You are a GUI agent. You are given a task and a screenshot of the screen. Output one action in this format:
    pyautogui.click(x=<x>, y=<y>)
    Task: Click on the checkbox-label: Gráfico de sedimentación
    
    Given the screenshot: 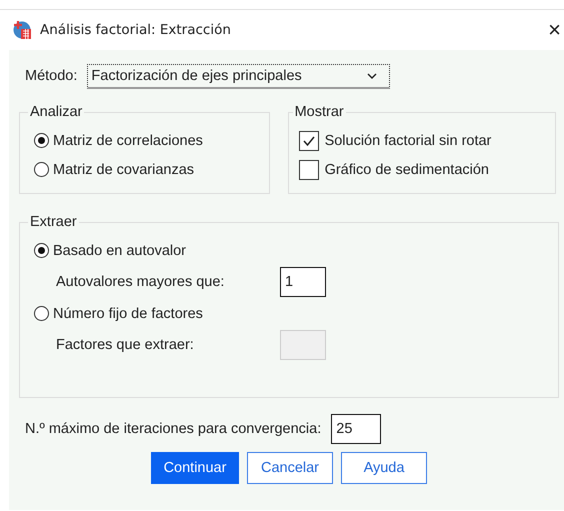 What is the action you would take?
    pyautogui.click(x=406, y=170)
    